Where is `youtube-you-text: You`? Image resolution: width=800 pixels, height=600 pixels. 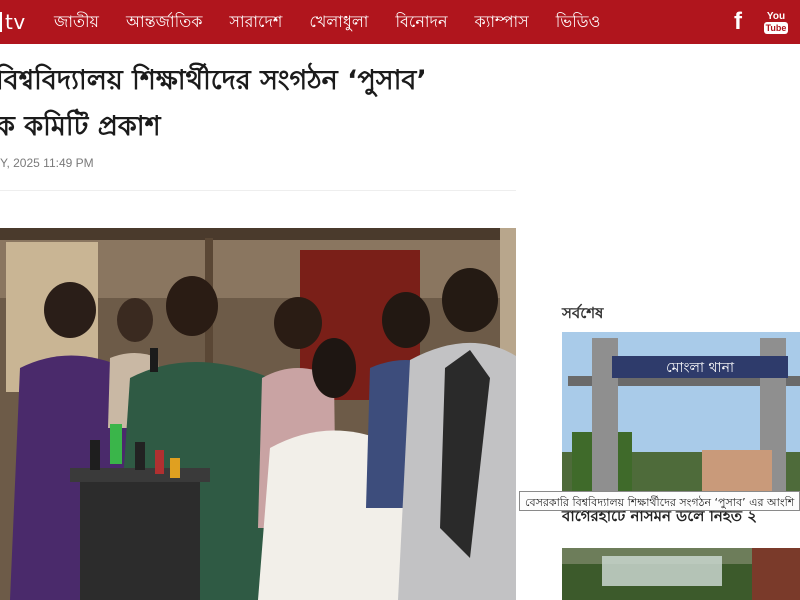
youtube-you-text: You is located at coordinates (776, 16).